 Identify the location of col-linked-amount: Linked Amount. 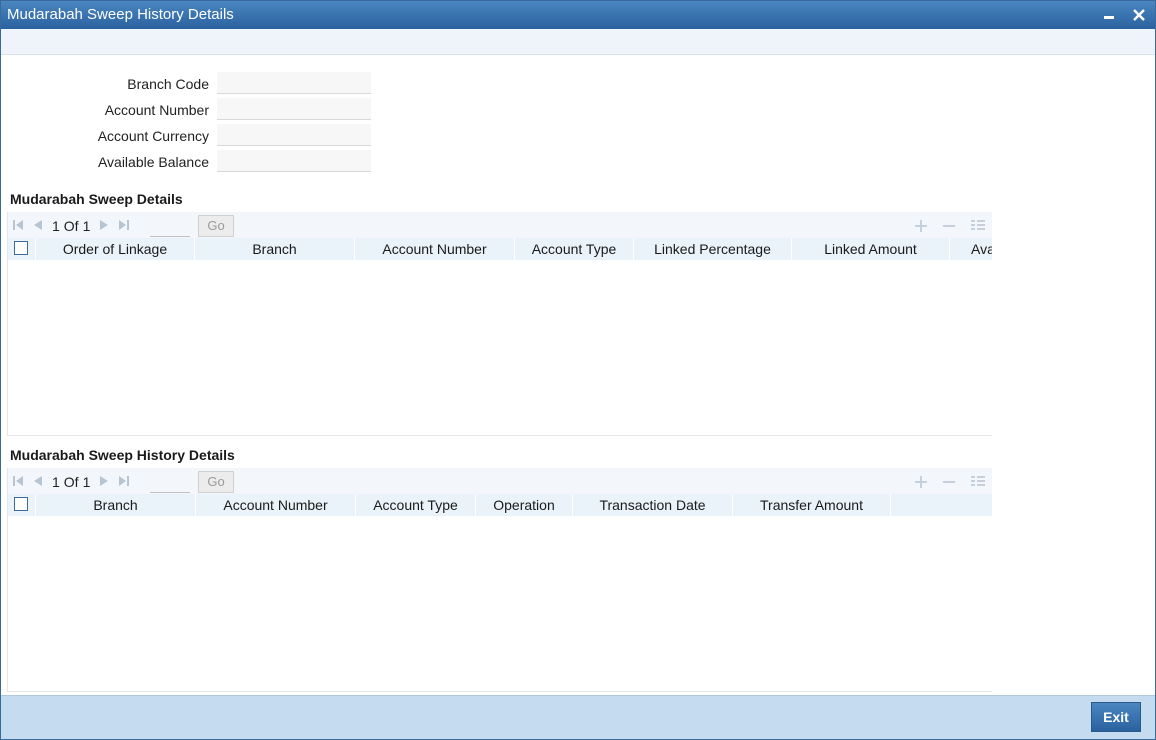
(871, 249).